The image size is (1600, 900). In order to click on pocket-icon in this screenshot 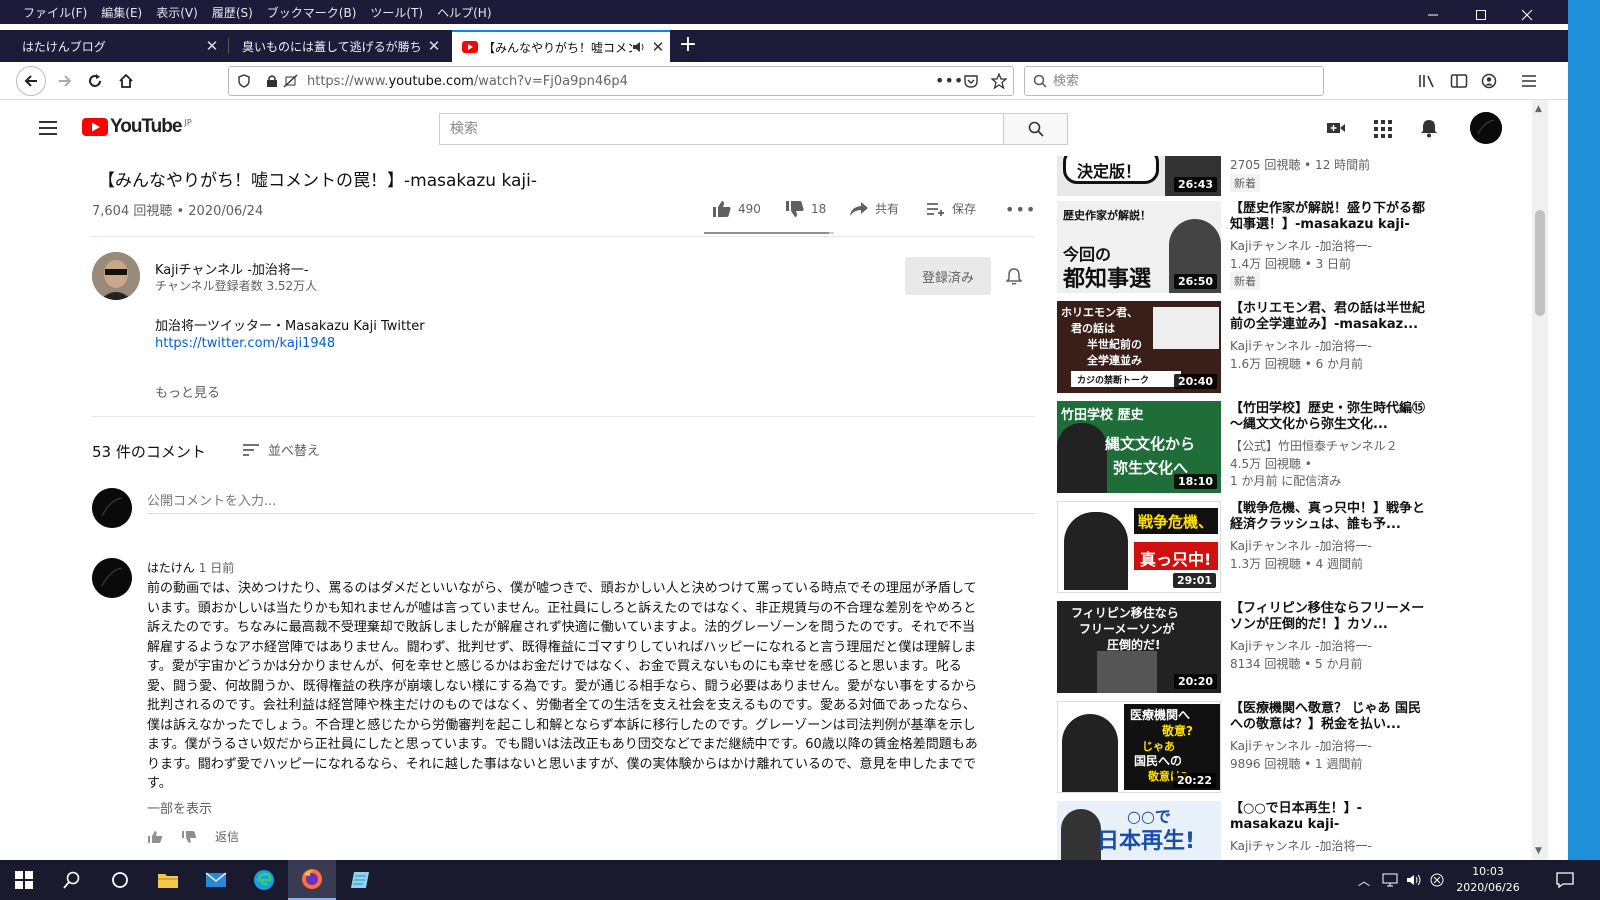, I will do `click(971, 81)`.